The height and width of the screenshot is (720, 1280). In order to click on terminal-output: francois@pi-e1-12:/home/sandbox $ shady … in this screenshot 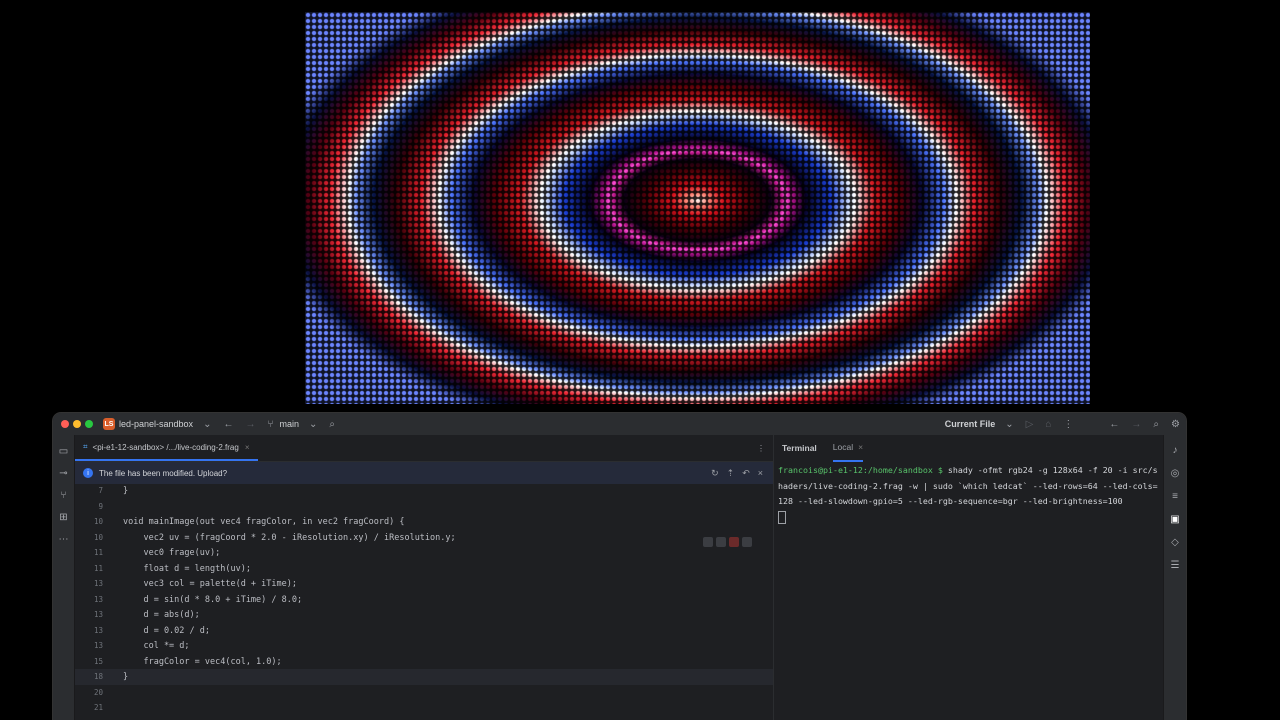, I will do `click(969, 494)`.